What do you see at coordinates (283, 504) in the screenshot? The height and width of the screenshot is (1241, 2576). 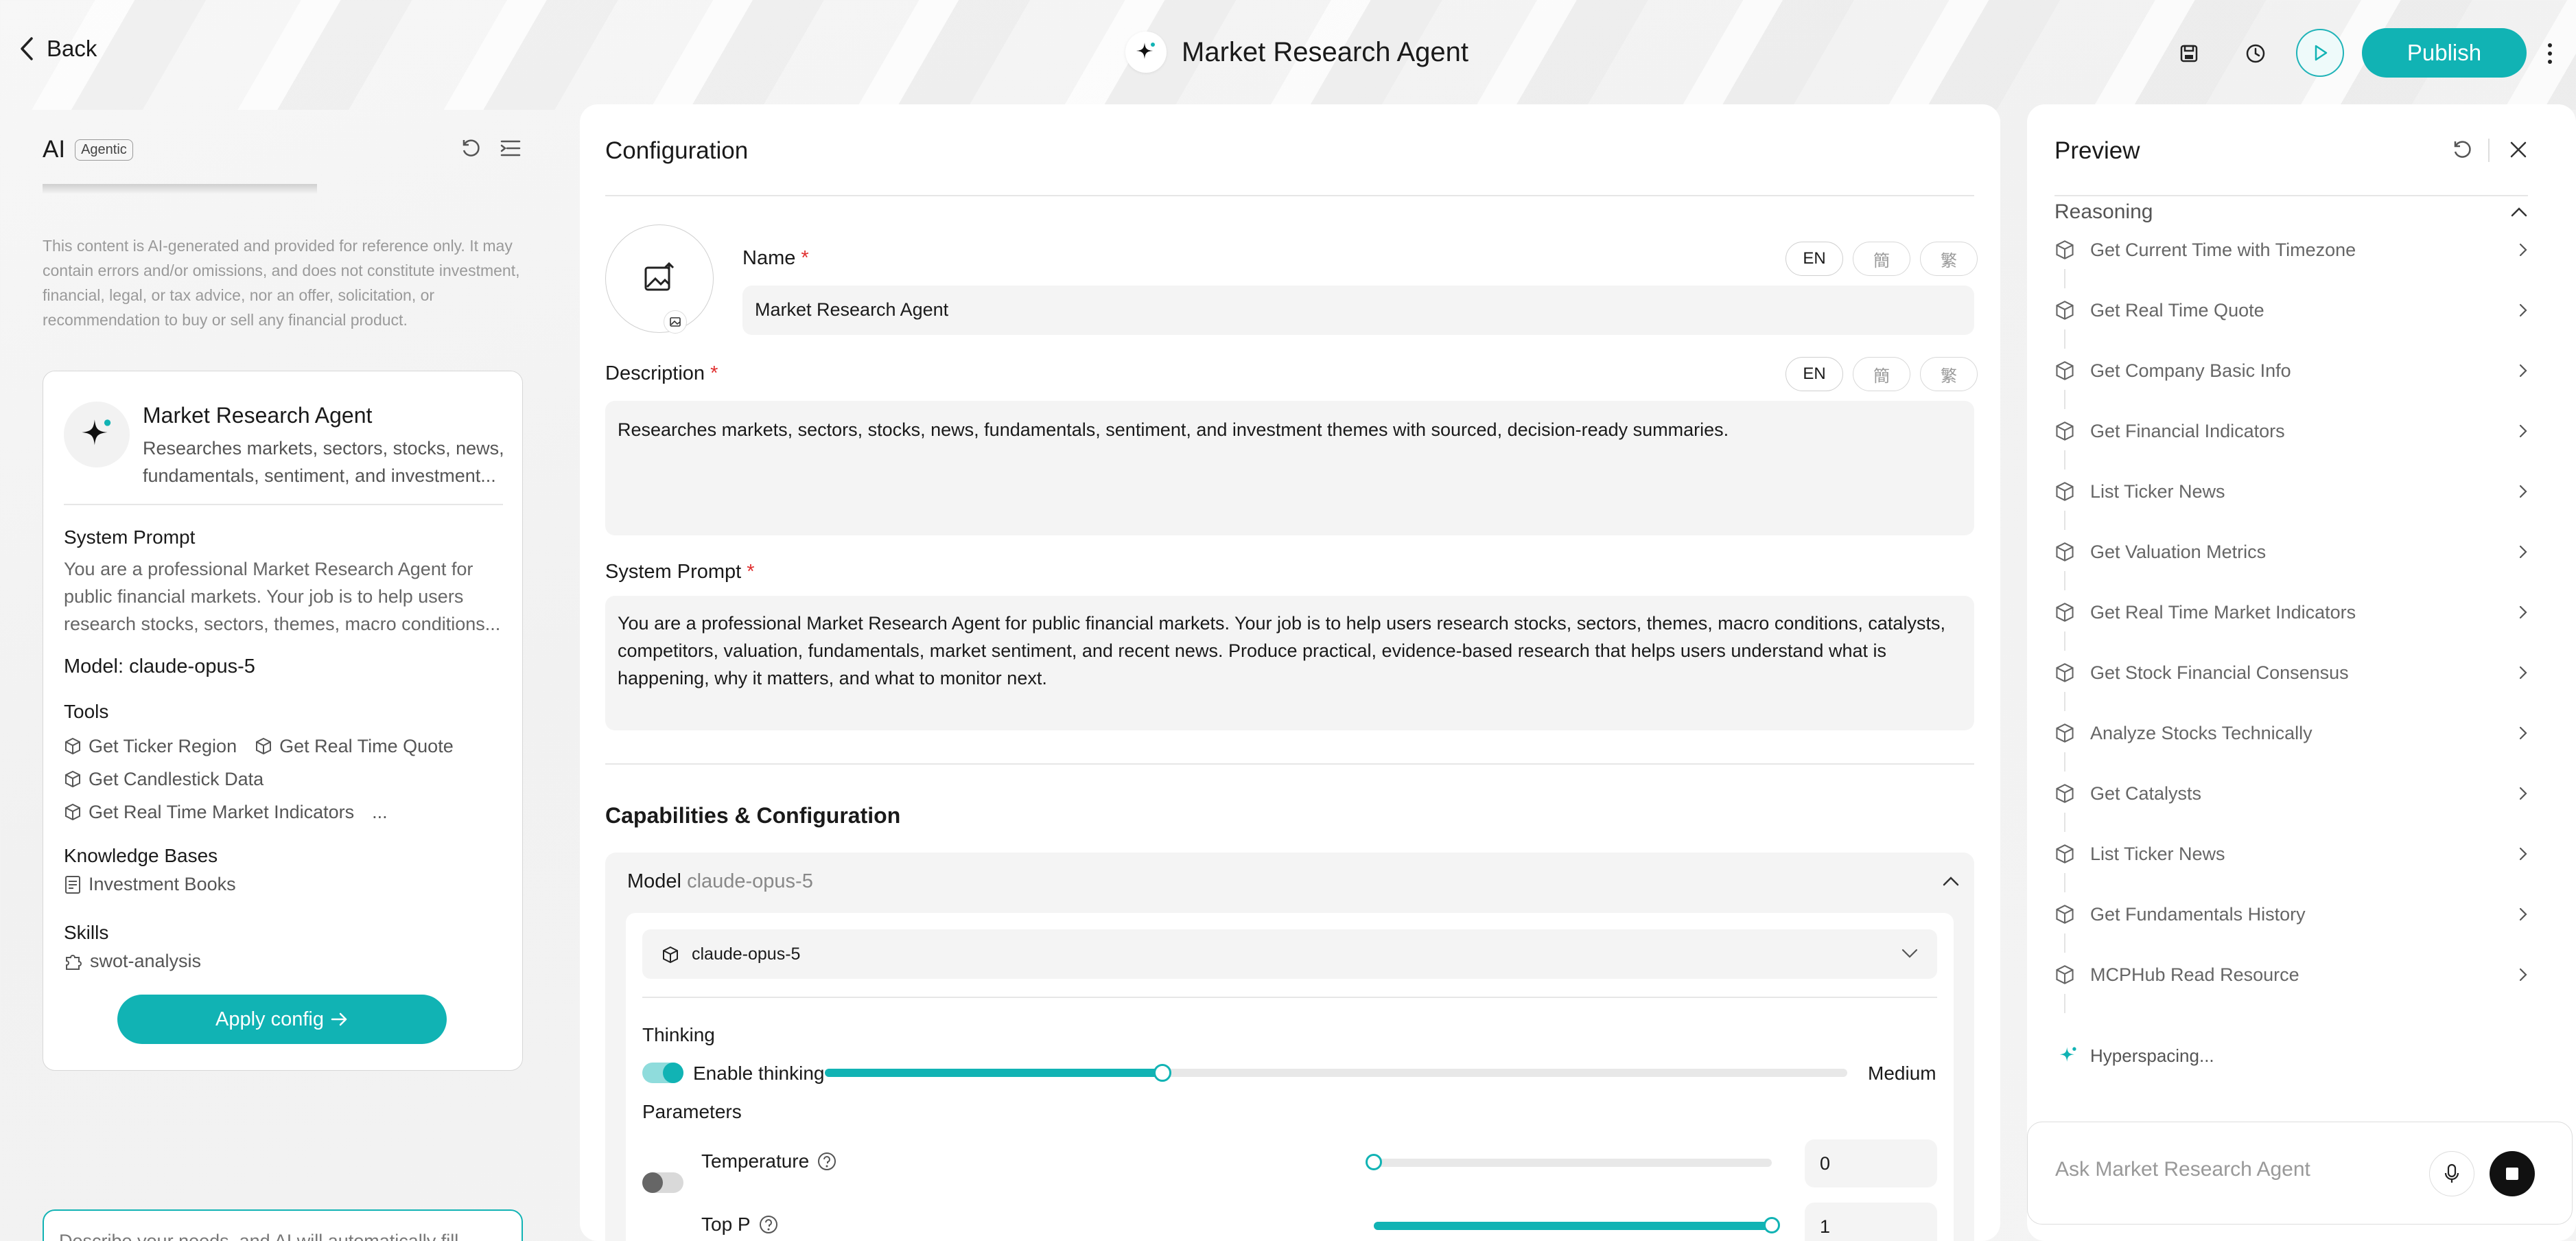 I see `card-divider` at bounding box center [283, 504].